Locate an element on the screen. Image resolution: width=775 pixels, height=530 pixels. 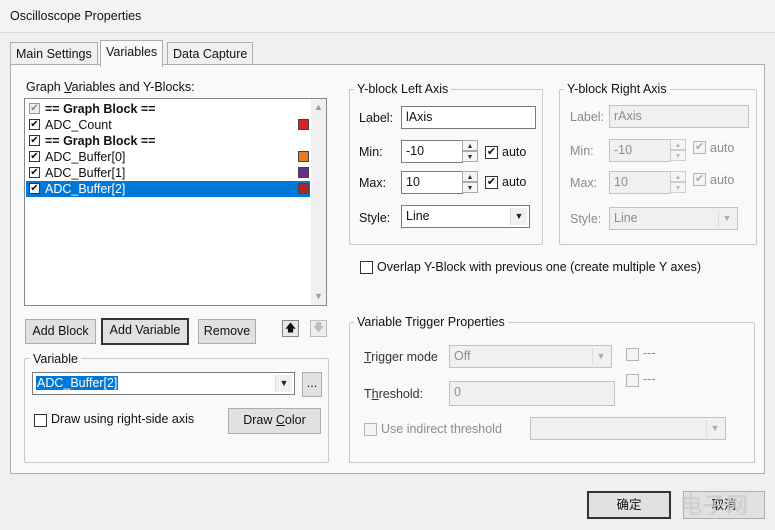
trigger-option-label-1: --- is located at coordinates (649, 353).